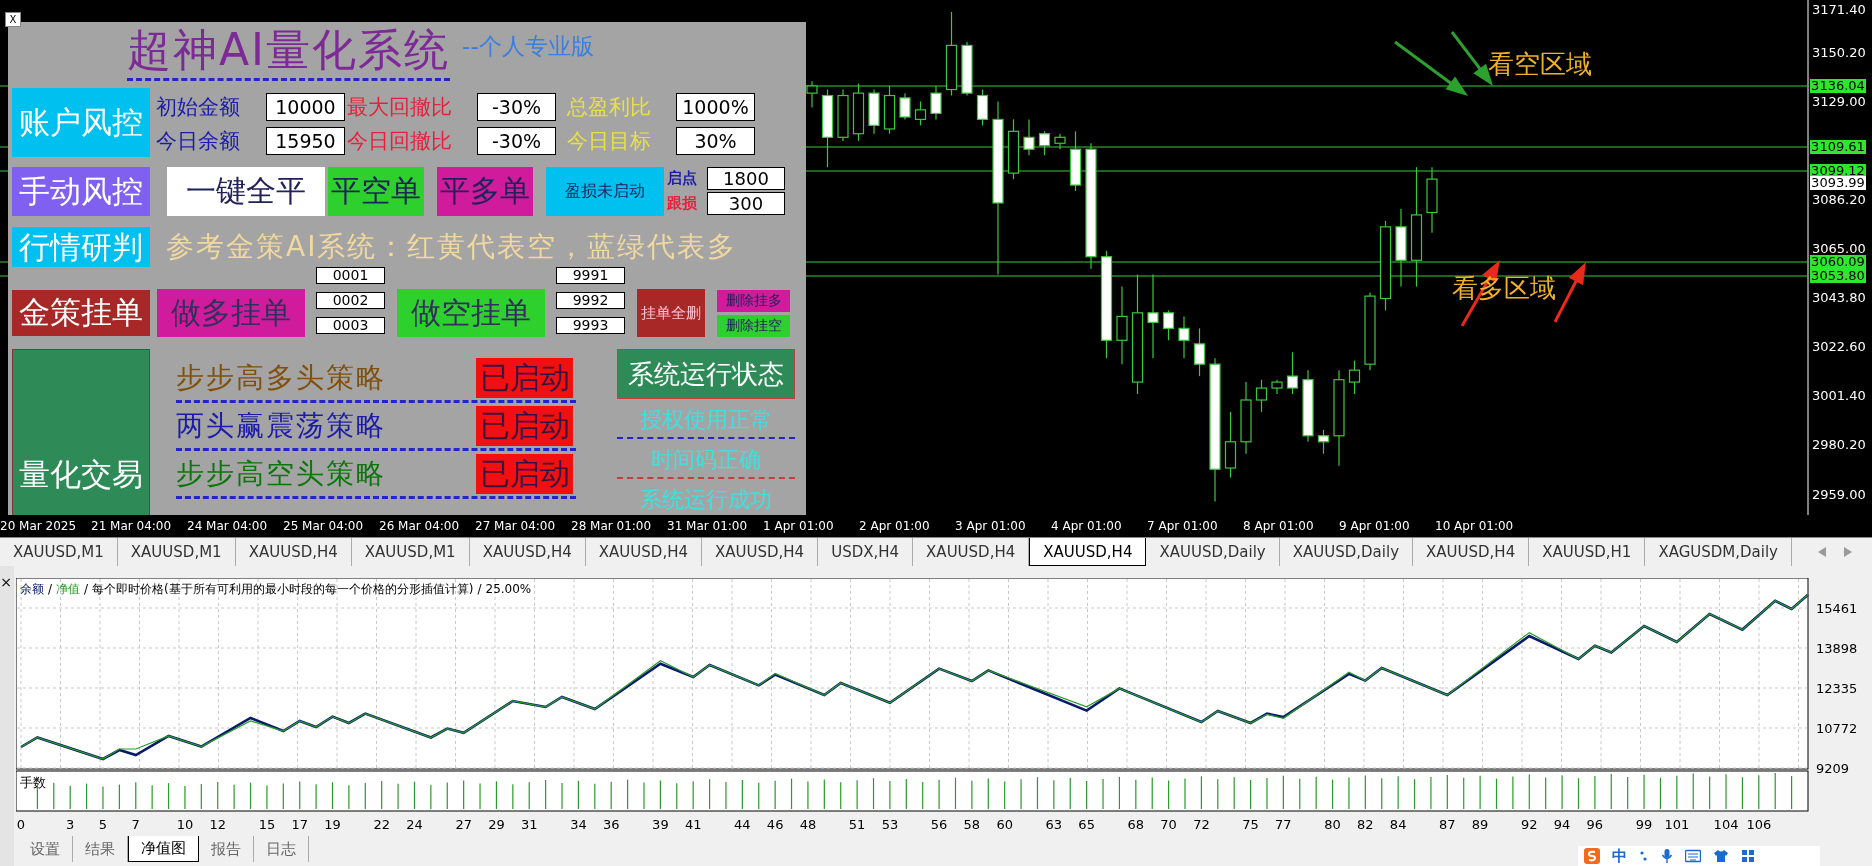 This screenshot has width=1872, height=866. Describe the element at coordinates (32, 589) in the screenshot. I see `legend-label: 余额` at that location.